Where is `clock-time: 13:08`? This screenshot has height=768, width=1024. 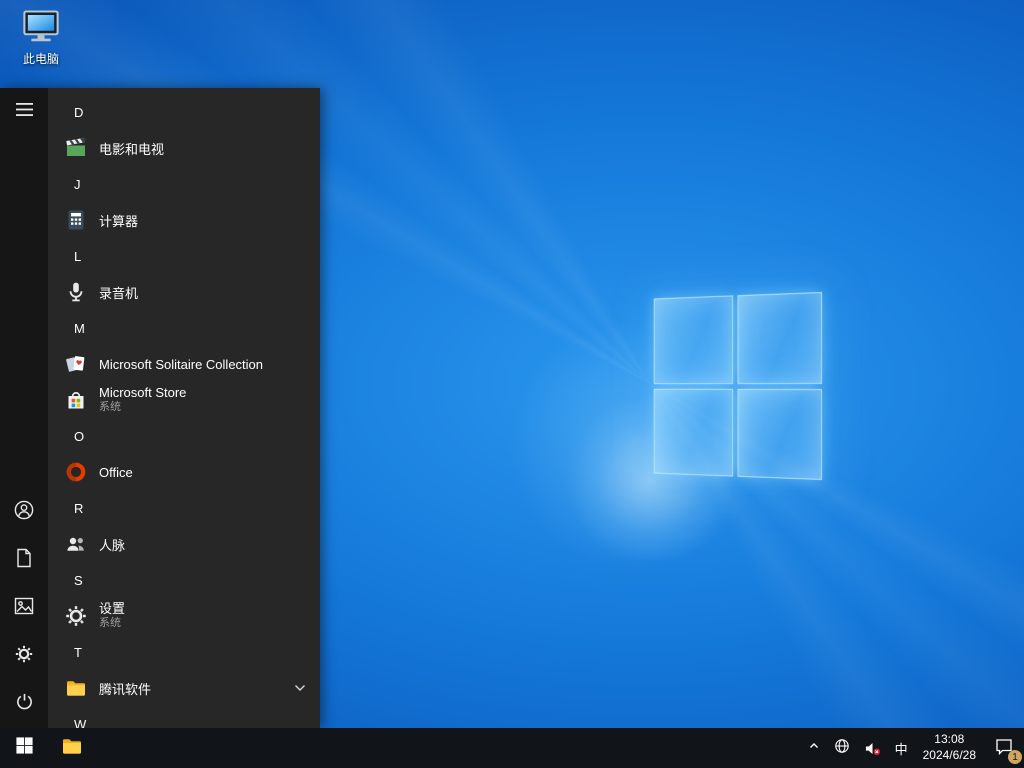 clock-time: 13:08 is located at coordinates (949, 739).